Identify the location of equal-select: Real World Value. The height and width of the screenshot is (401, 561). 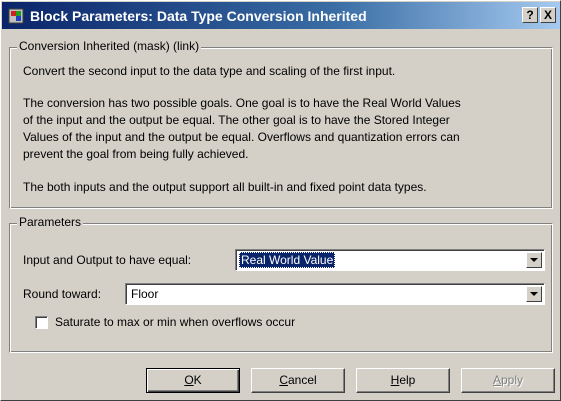
(390, 260).